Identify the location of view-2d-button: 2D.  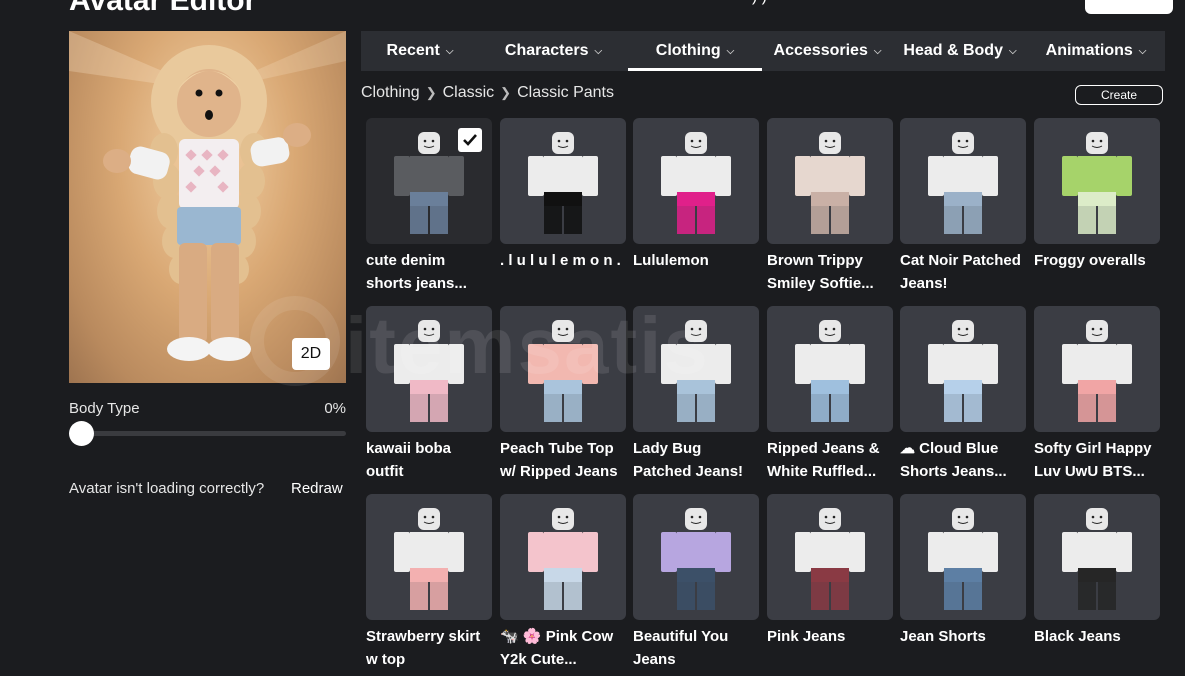
(311, 354).